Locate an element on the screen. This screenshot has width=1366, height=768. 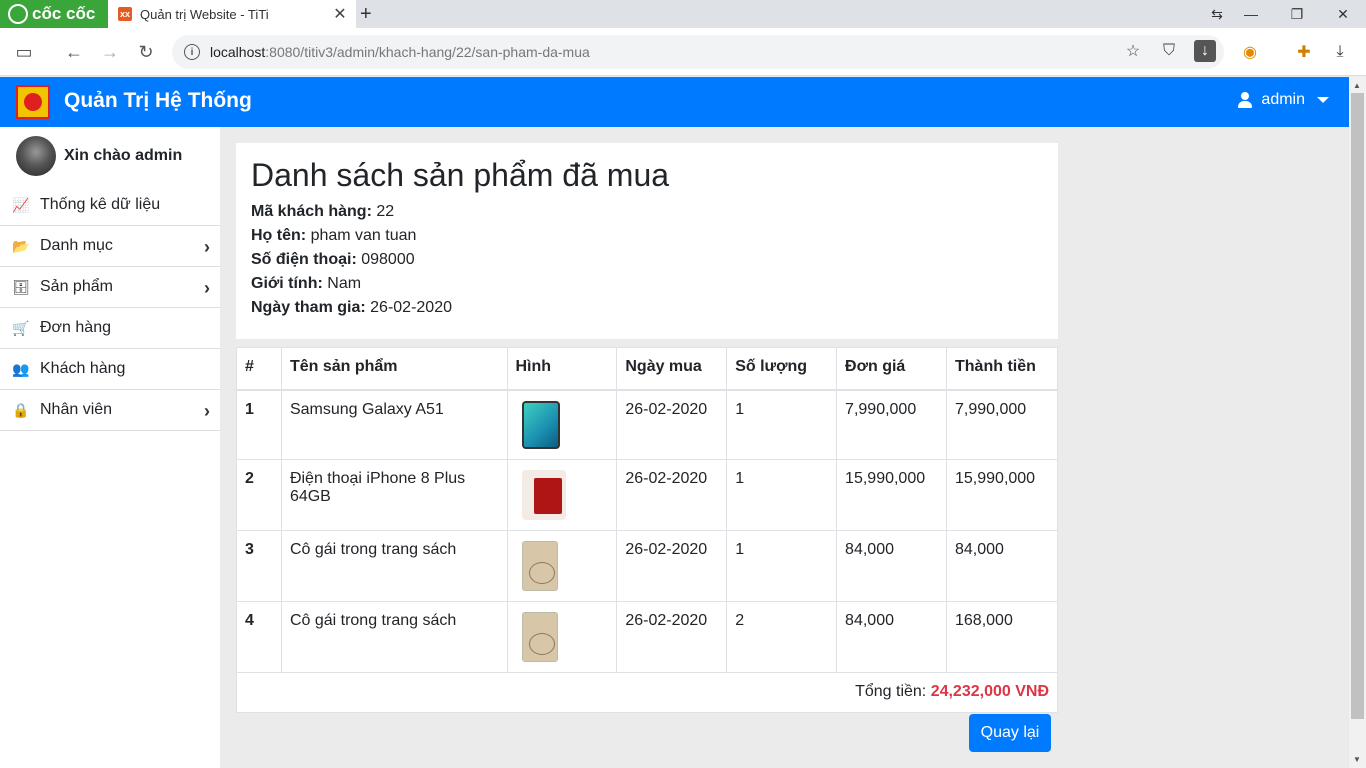
cell-name: Điện thoại iPhone 8 Plus 64GB is located at coordinates (394, 494).